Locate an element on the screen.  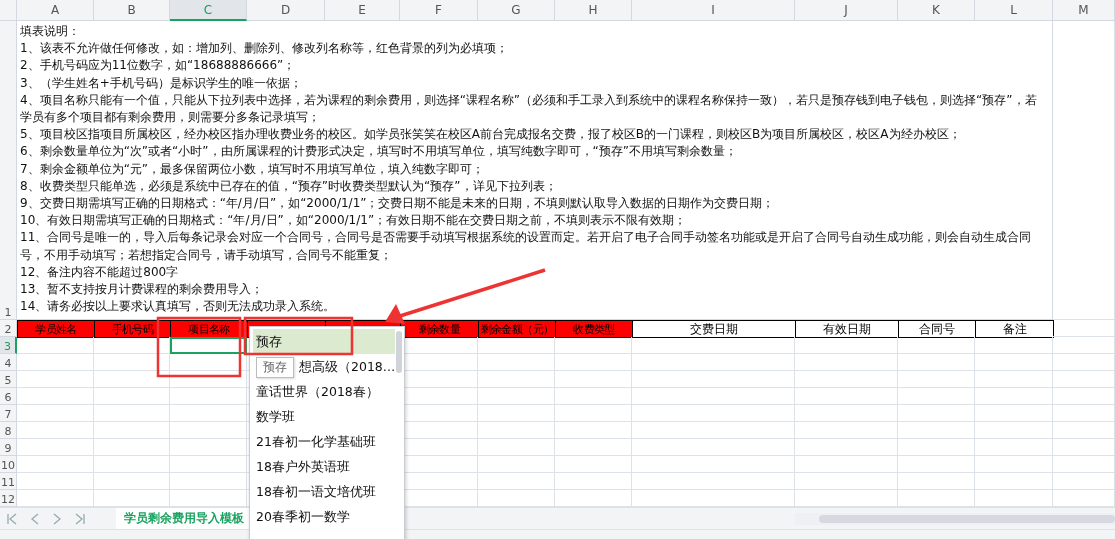
instruction-text: 3、（学生姓名+手机号码）是标识学生的唯一依据； is located at coordinates (161, 83).